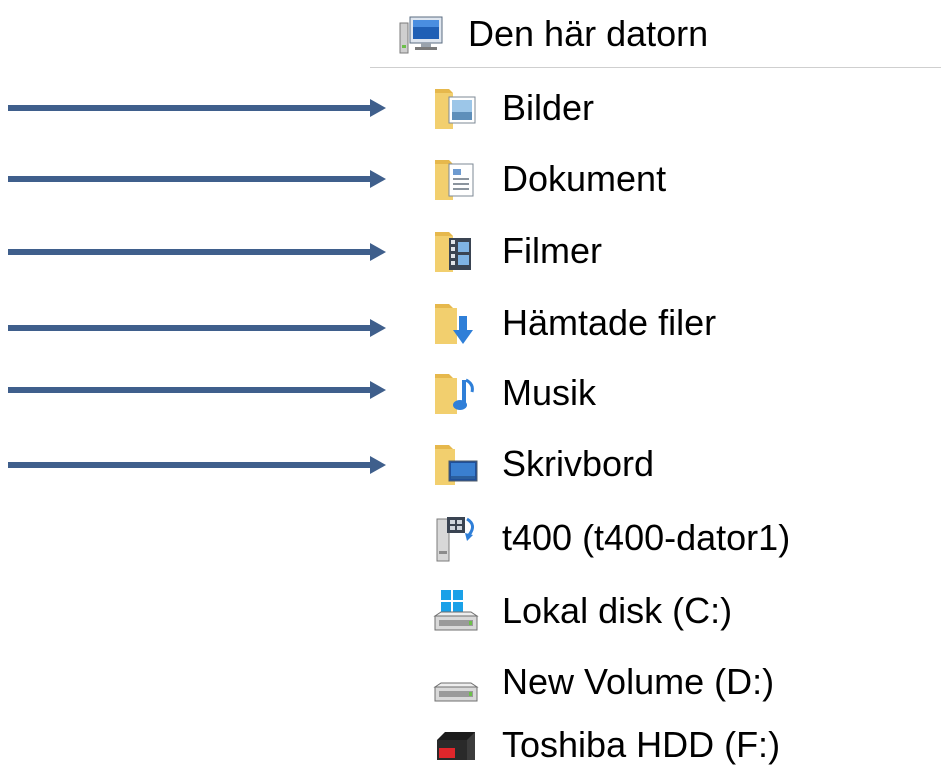 Image resolution: width=941 pixels, height=781 pixels. What do you see at coordinates (456, 393) in the screenshot?
I see `music-folder-icon` at bounding box center [456, 393].